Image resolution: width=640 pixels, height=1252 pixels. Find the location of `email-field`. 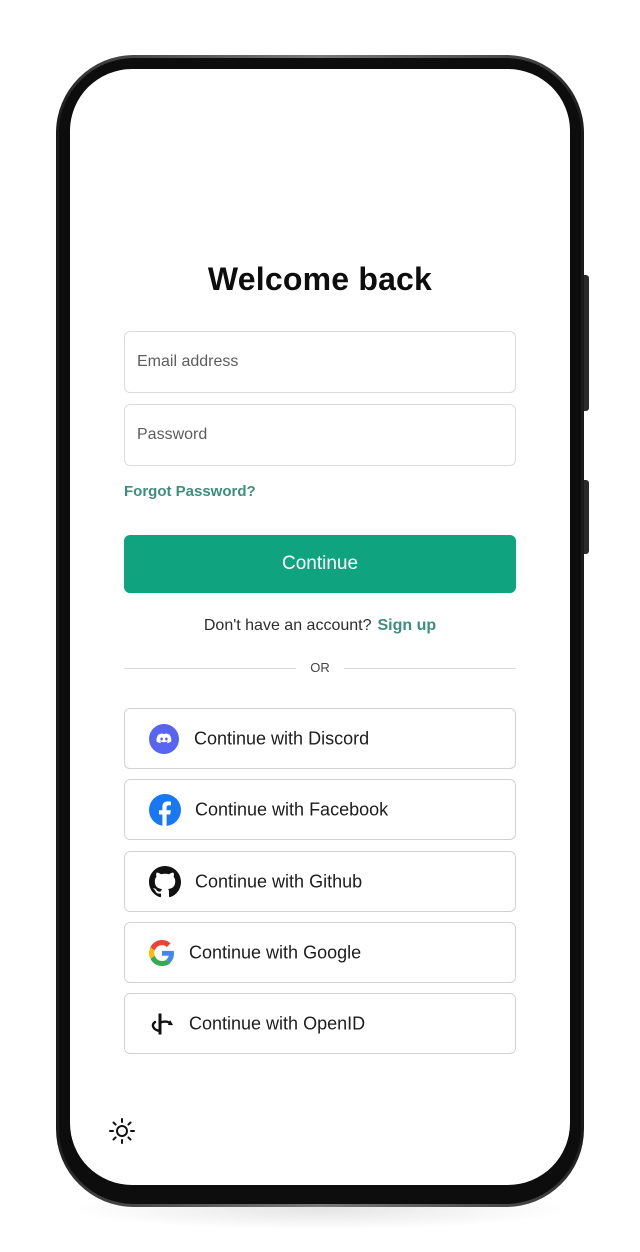

email-field is located at coordinates (320, 362).